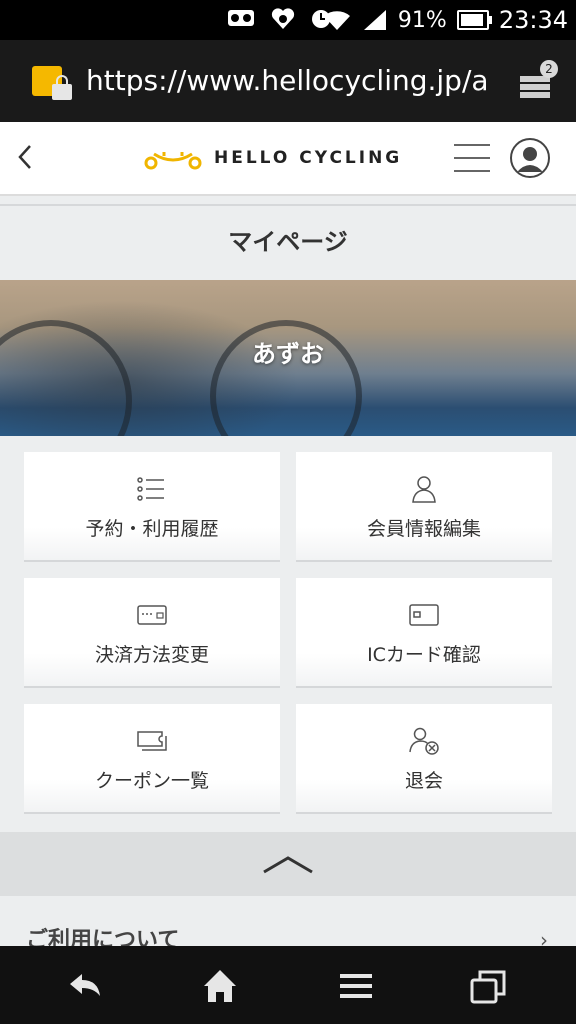 This screenshot has width=576, height=1024. I want to click on heart-app-icon, so click(283, 18).